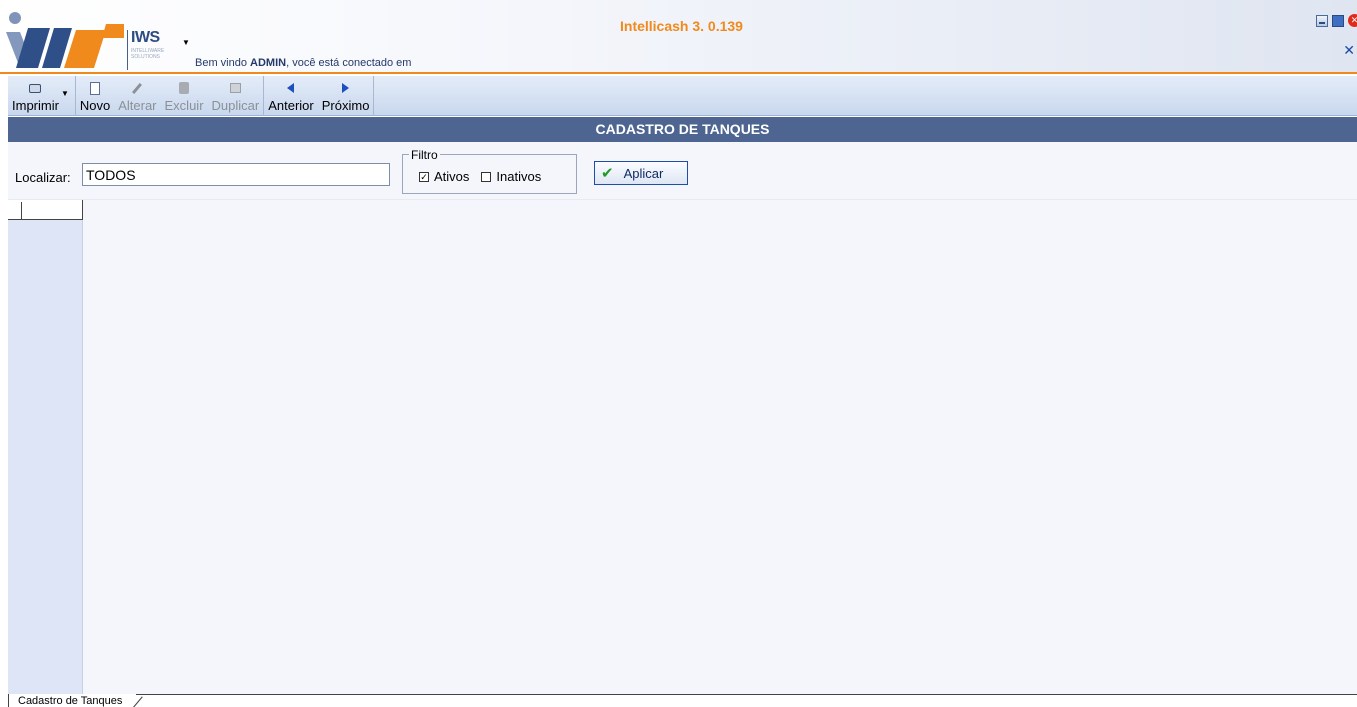 This screenshot has height=707, width=1357. What do you see at coordinates (148, 54) in the screenshot?
I see `logo-subtext: INTELLIWARE SOLUTIONS` at bounding box center [148, 54].